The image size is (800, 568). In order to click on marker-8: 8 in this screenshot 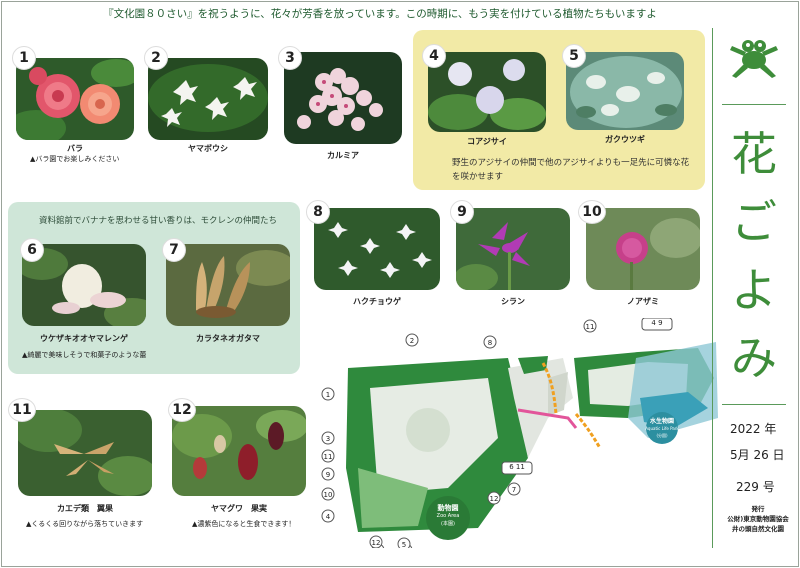, I will do `click(318, 212)`.